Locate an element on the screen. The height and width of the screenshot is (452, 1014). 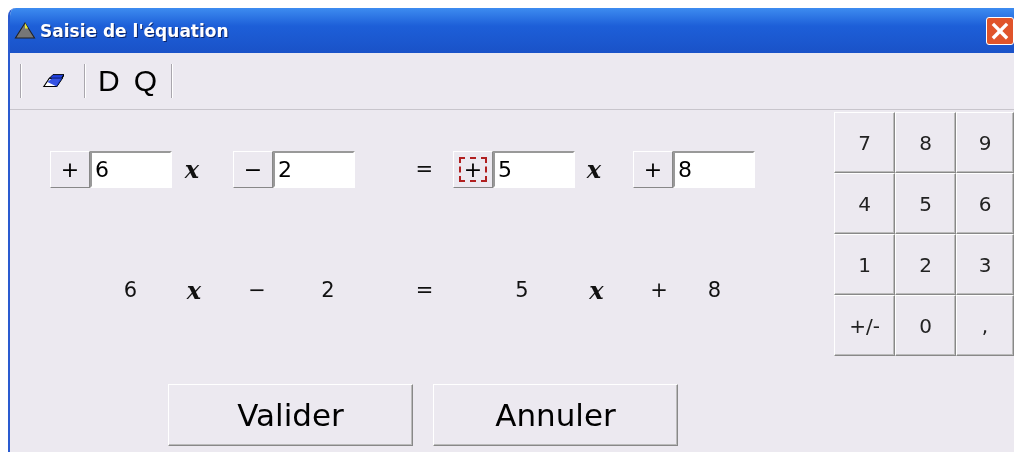
toolbar-button: Q is located at coordinates (145, 81).